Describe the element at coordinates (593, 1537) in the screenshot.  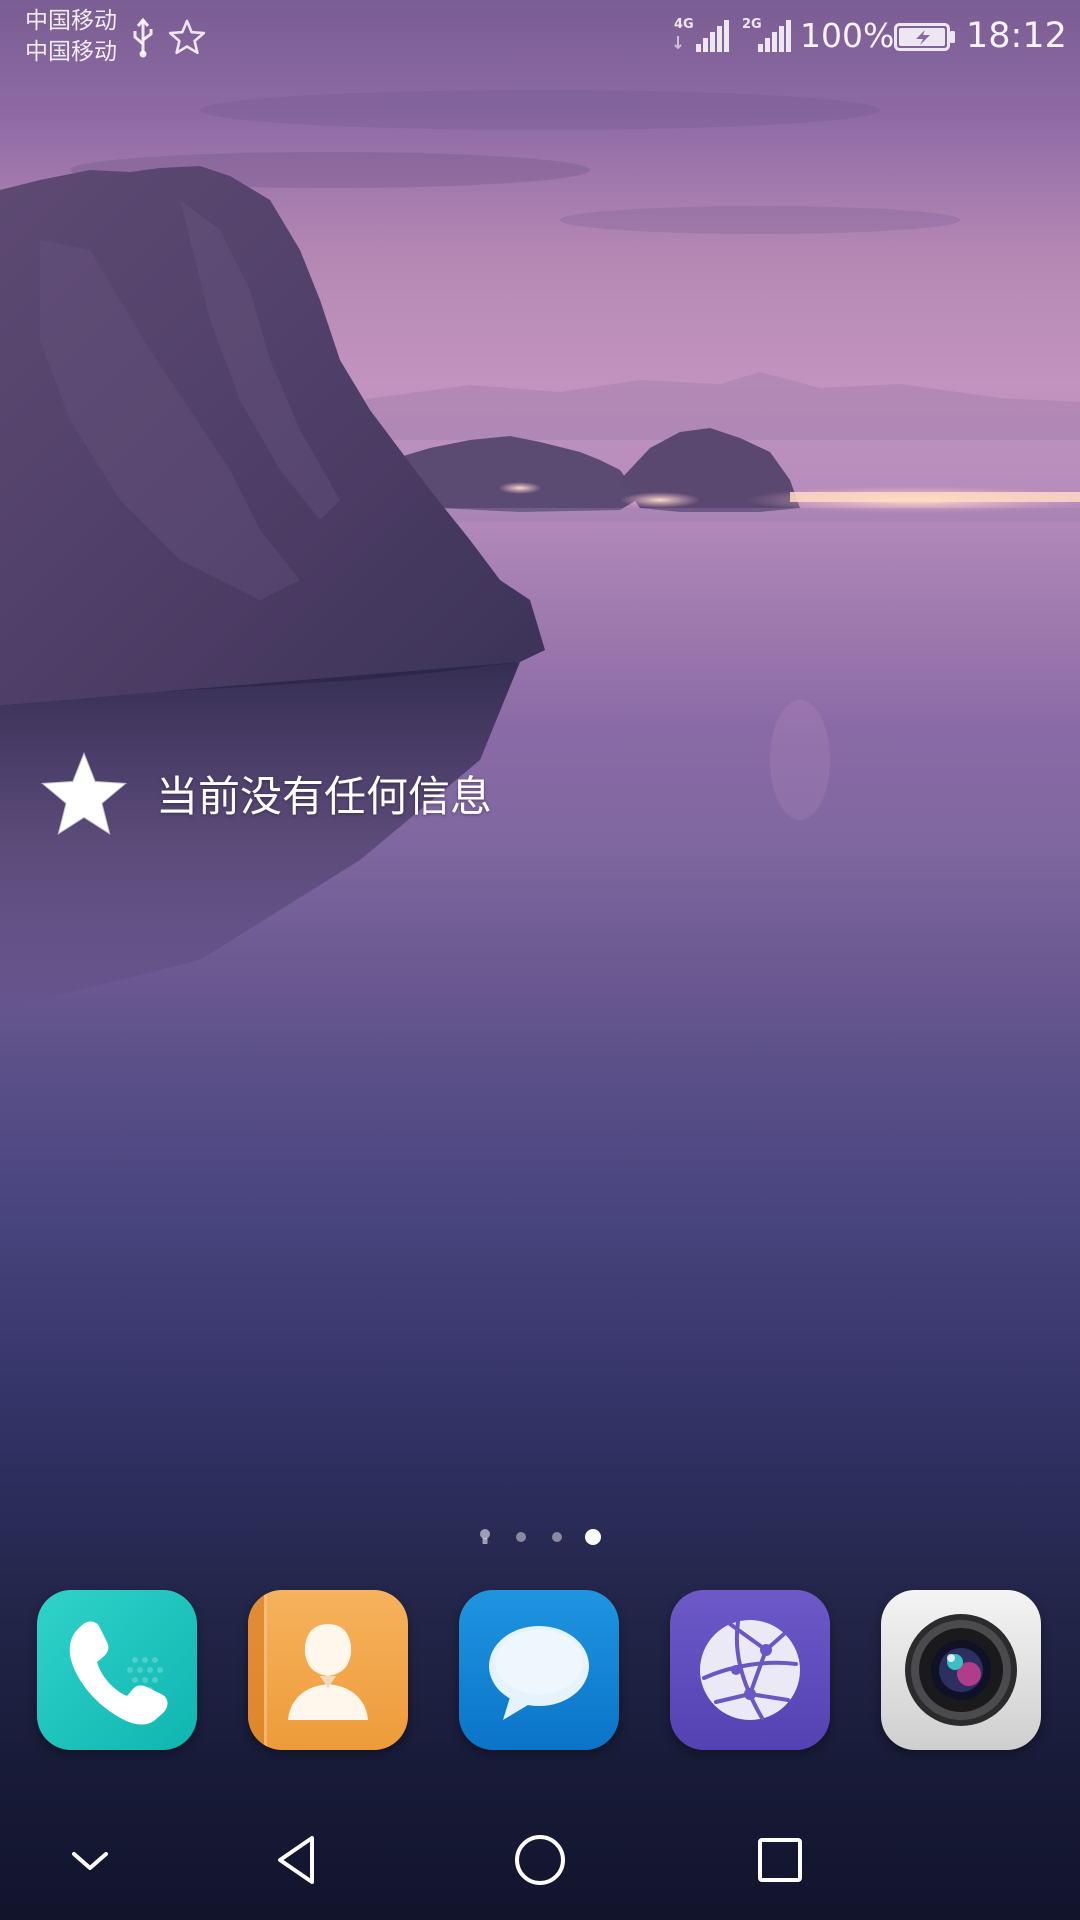
I see `page-dot-4-active` at that location.